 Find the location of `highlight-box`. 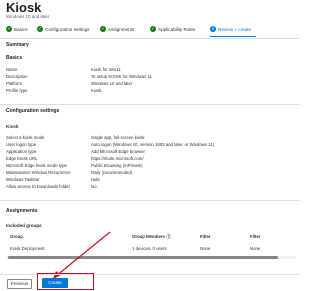

highlight-box is located at coordinates (65, 281).